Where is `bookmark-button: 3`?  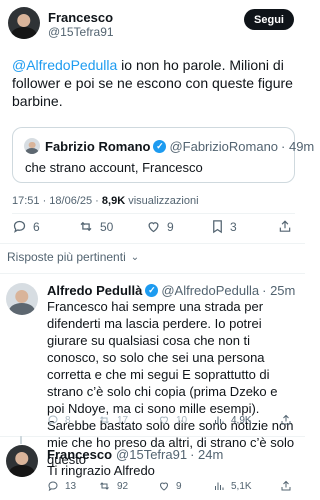 bookmark-button: 3 is located at coordinates (224, 226).